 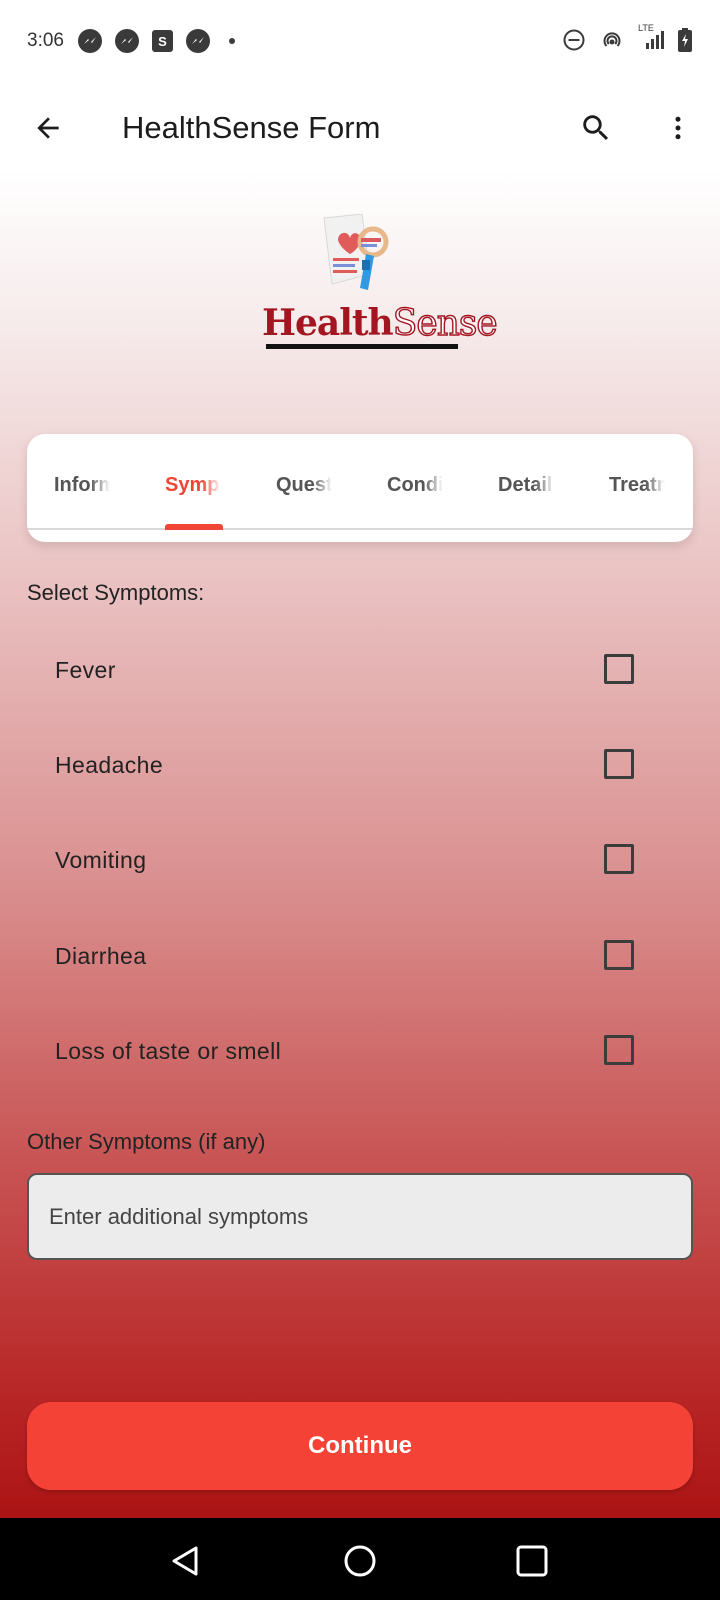 What do you see at coordinates (116, 592) in the screenshot?
I see `select-symptoms-heading: Select Symptoms:` at bounding box center [116, 592].